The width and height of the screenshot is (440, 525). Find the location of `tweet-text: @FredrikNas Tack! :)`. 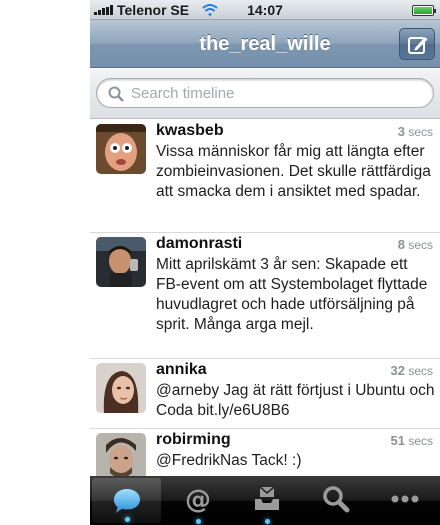

tweet-text: @FredrikNas Tack! :) is located at coordinates (229, 460).